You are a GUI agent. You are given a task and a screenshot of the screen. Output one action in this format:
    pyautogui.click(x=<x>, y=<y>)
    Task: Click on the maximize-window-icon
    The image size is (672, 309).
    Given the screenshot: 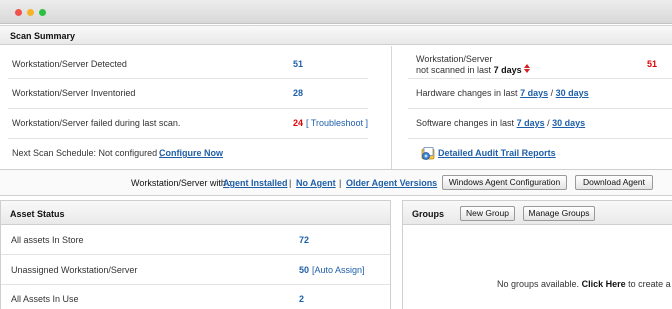 What is the action you would take?
    pyautogui.click(x=42, y=12)
    